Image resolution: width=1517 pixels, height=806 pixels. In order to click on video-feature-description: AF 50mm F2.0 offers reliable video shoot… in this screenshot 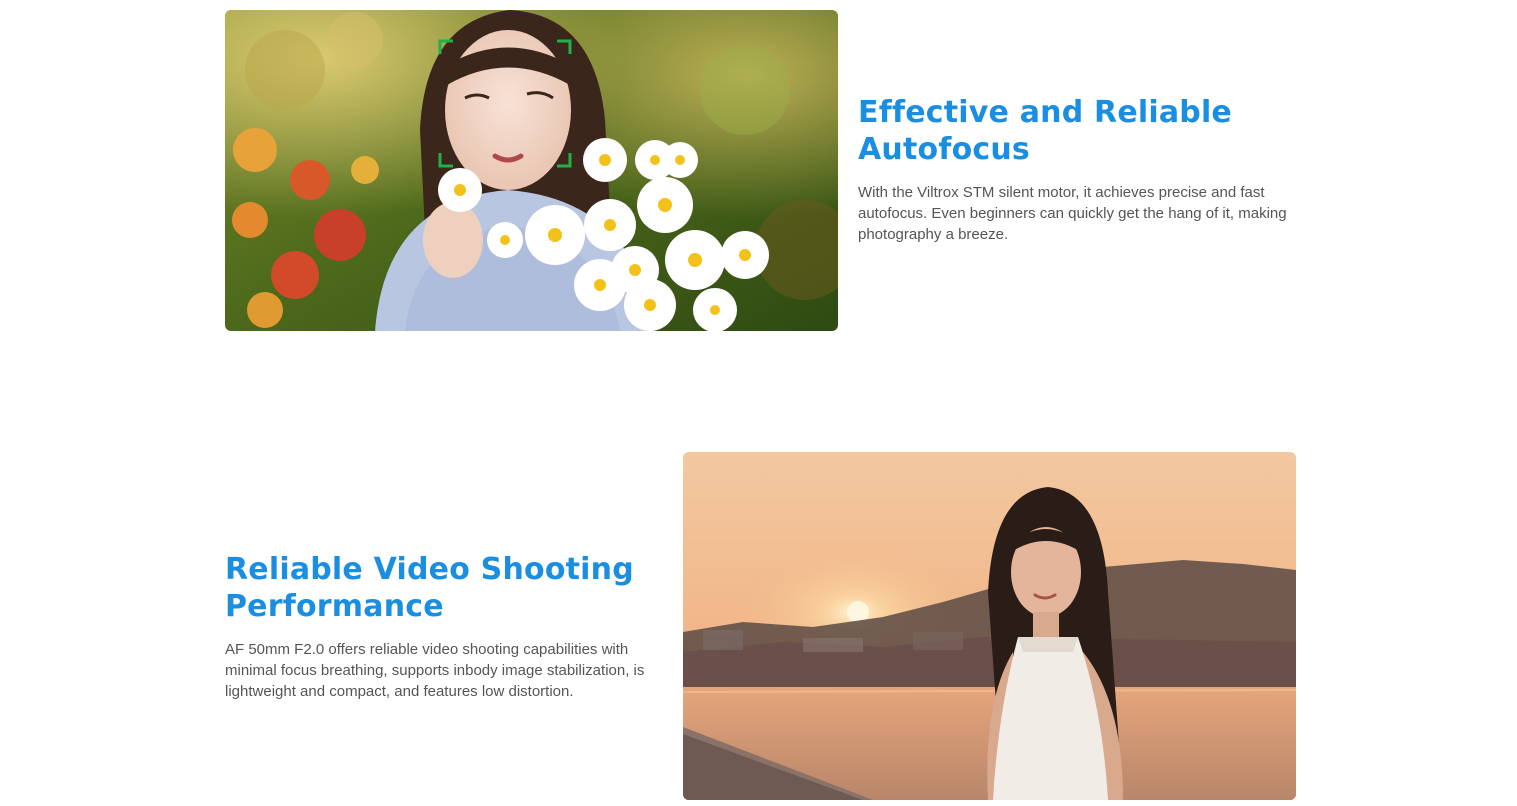, I will do `click(435, 670)`.